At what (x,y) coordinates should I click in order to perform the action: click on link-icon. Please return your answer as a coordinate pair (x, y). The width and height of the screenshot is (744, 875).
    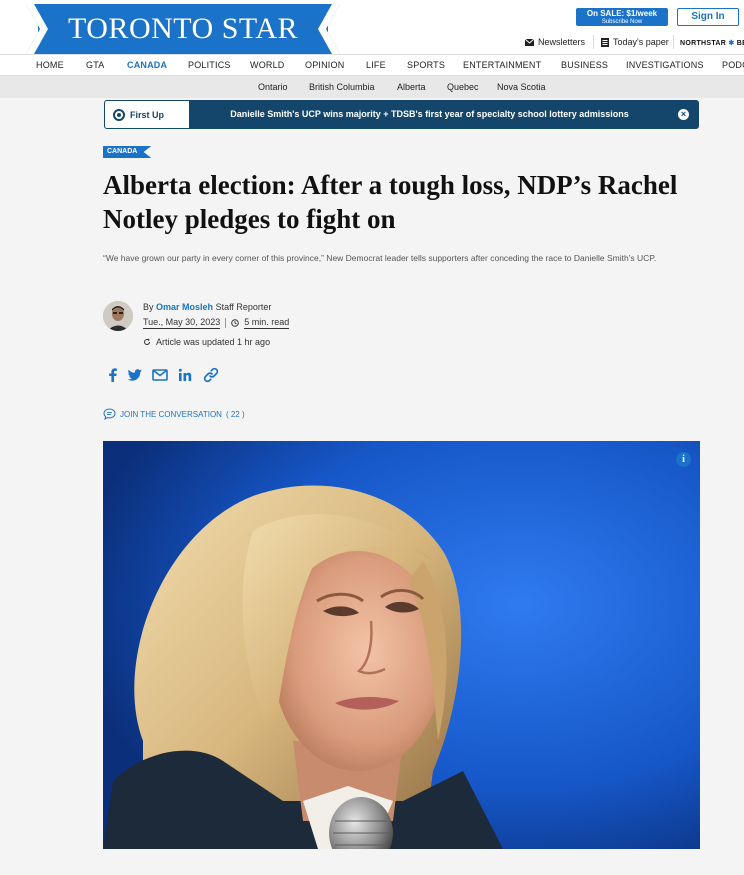
    Looking at the image, I should click on (211, 375).